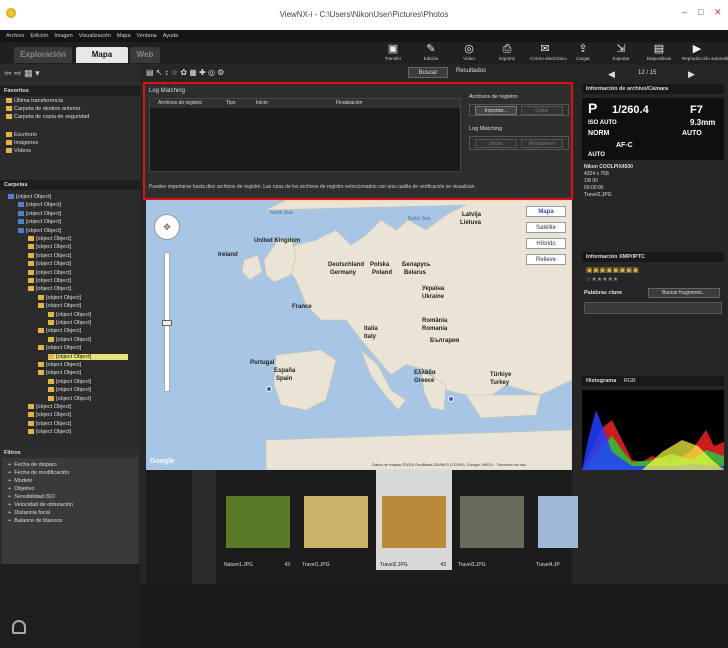  I want to click on menu-0: Archivo, so click(15, 36).